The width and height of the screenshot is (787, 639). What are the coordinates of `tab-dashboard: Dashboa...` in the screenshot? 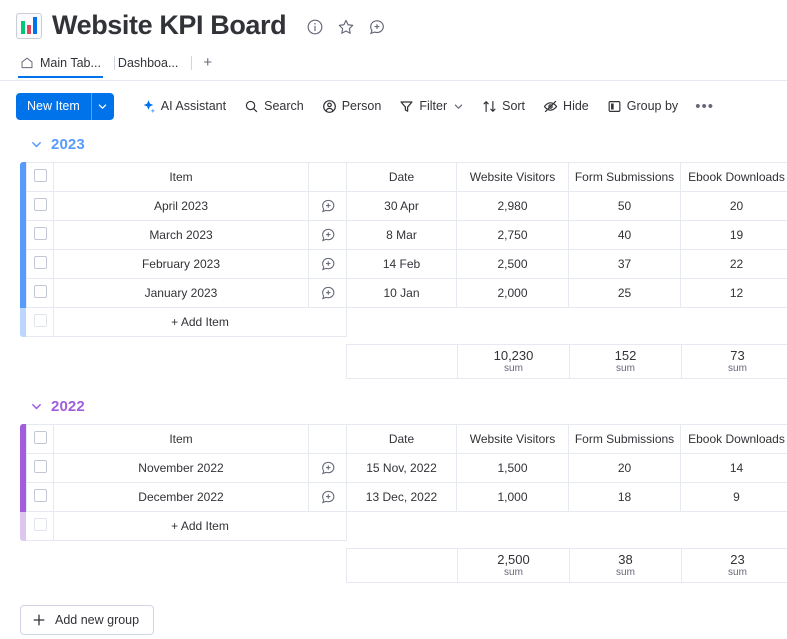 It's located at (153, 66).